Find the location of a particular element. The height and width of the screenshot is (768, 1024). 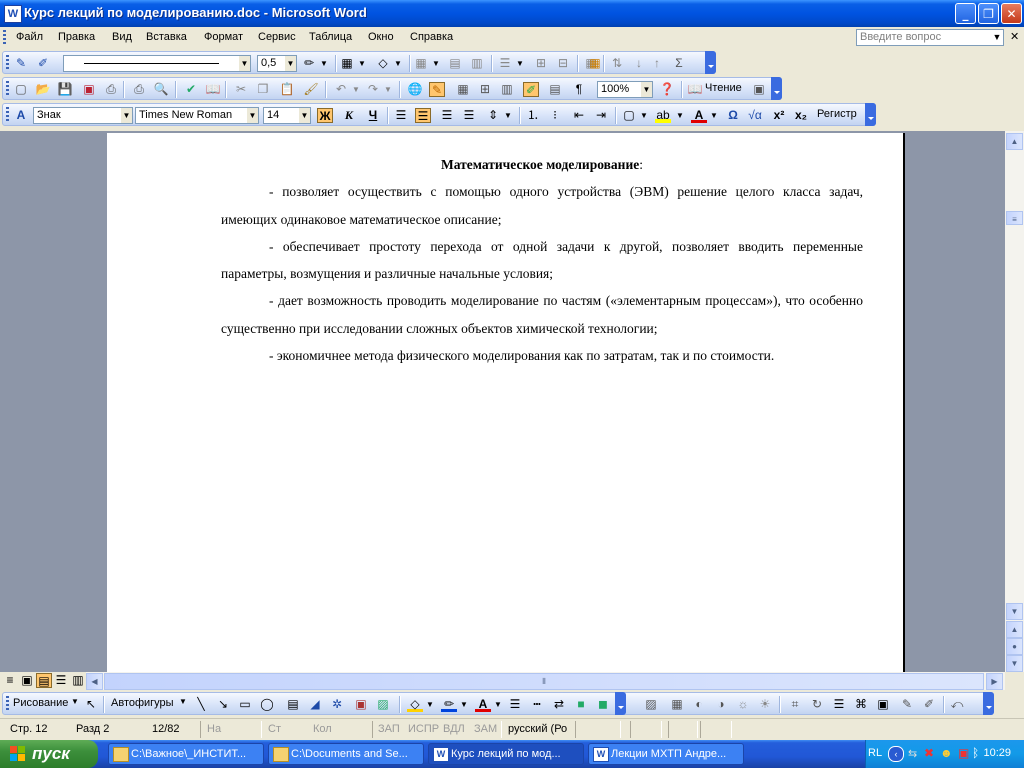

menu-edit: Правка is located at coordinates (76, 37).